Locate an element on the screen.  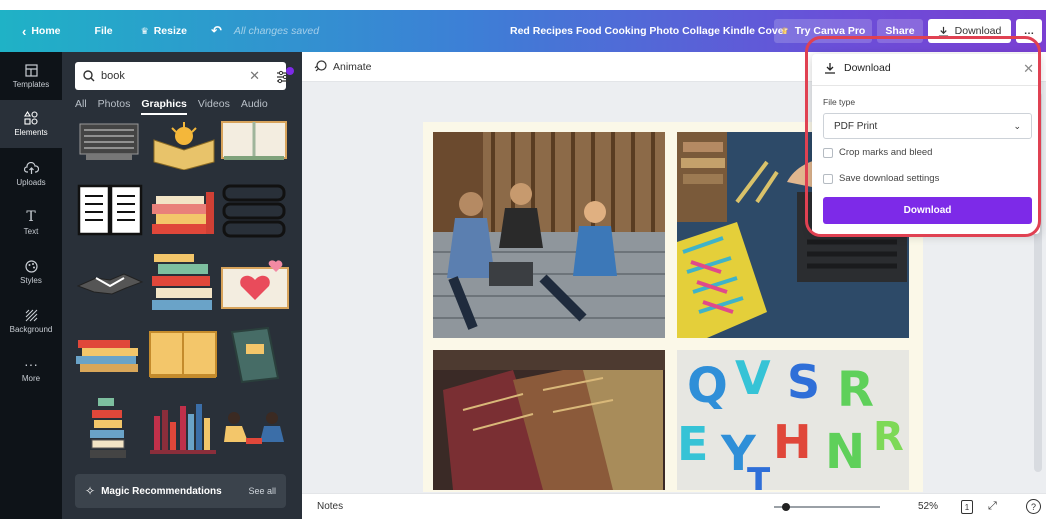
share-button: Share is located at coordinates (900, 31).